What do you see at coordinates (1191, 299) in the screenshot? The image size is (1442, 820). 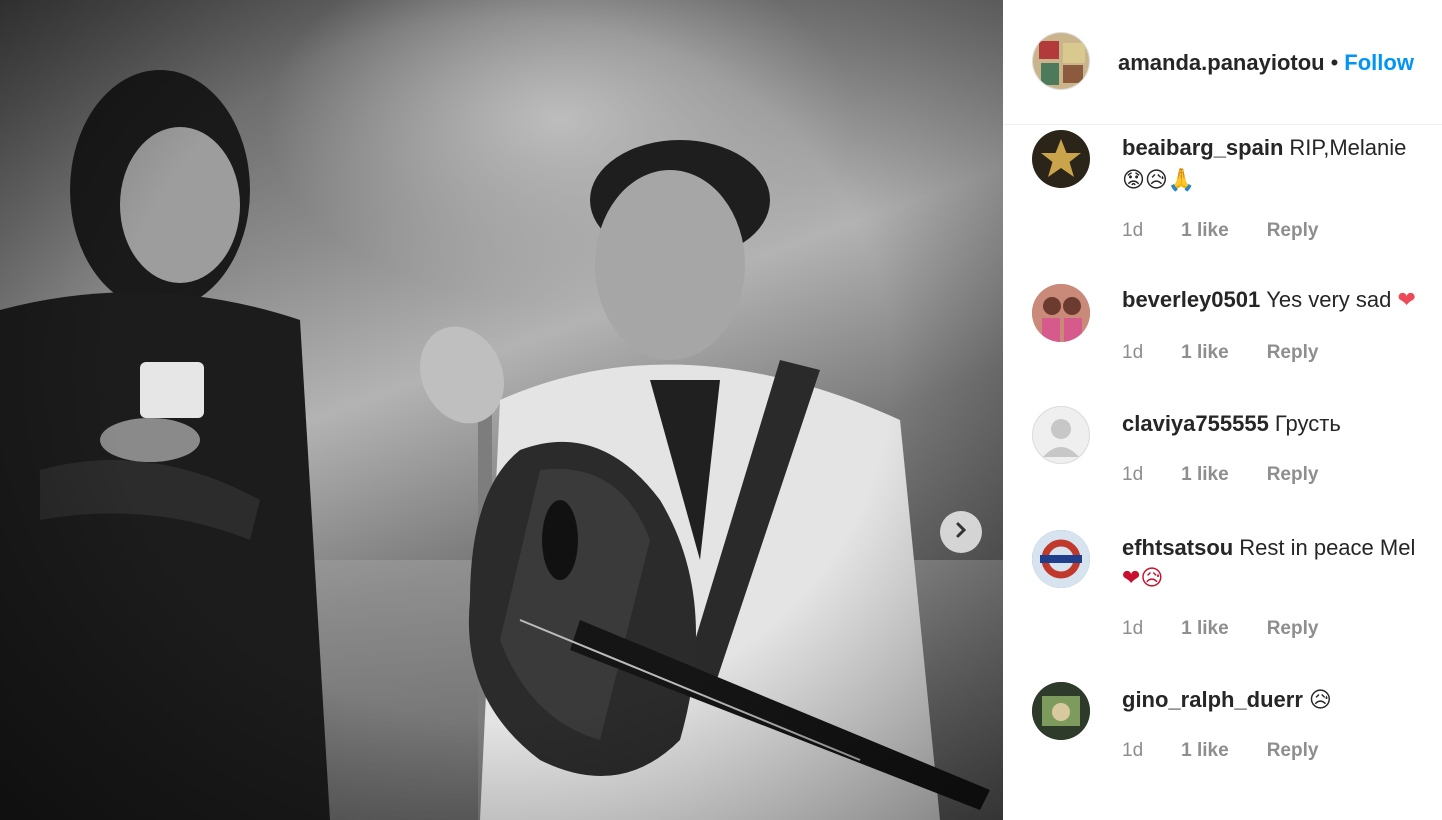 I see `comment-username: beverley0501` at bounding box center [1191, 299].